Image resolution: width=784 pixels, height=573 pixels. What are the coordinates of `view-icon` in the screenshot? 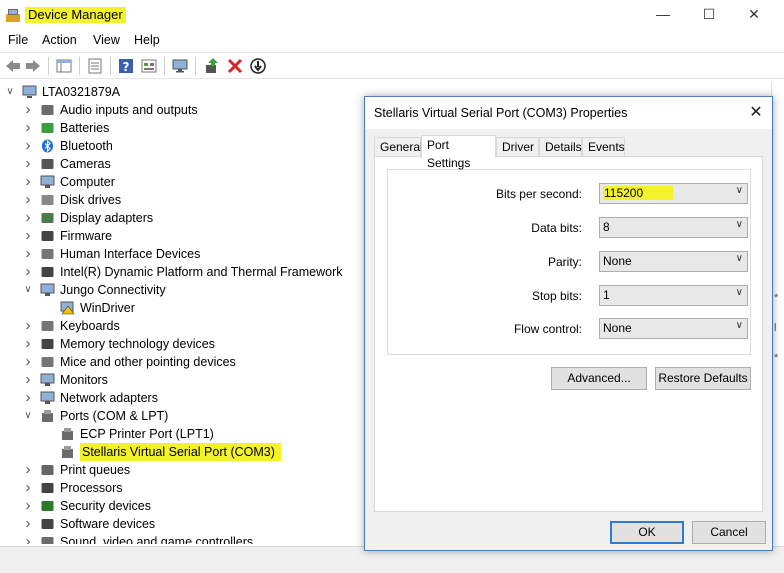 It's located at (149, 66).